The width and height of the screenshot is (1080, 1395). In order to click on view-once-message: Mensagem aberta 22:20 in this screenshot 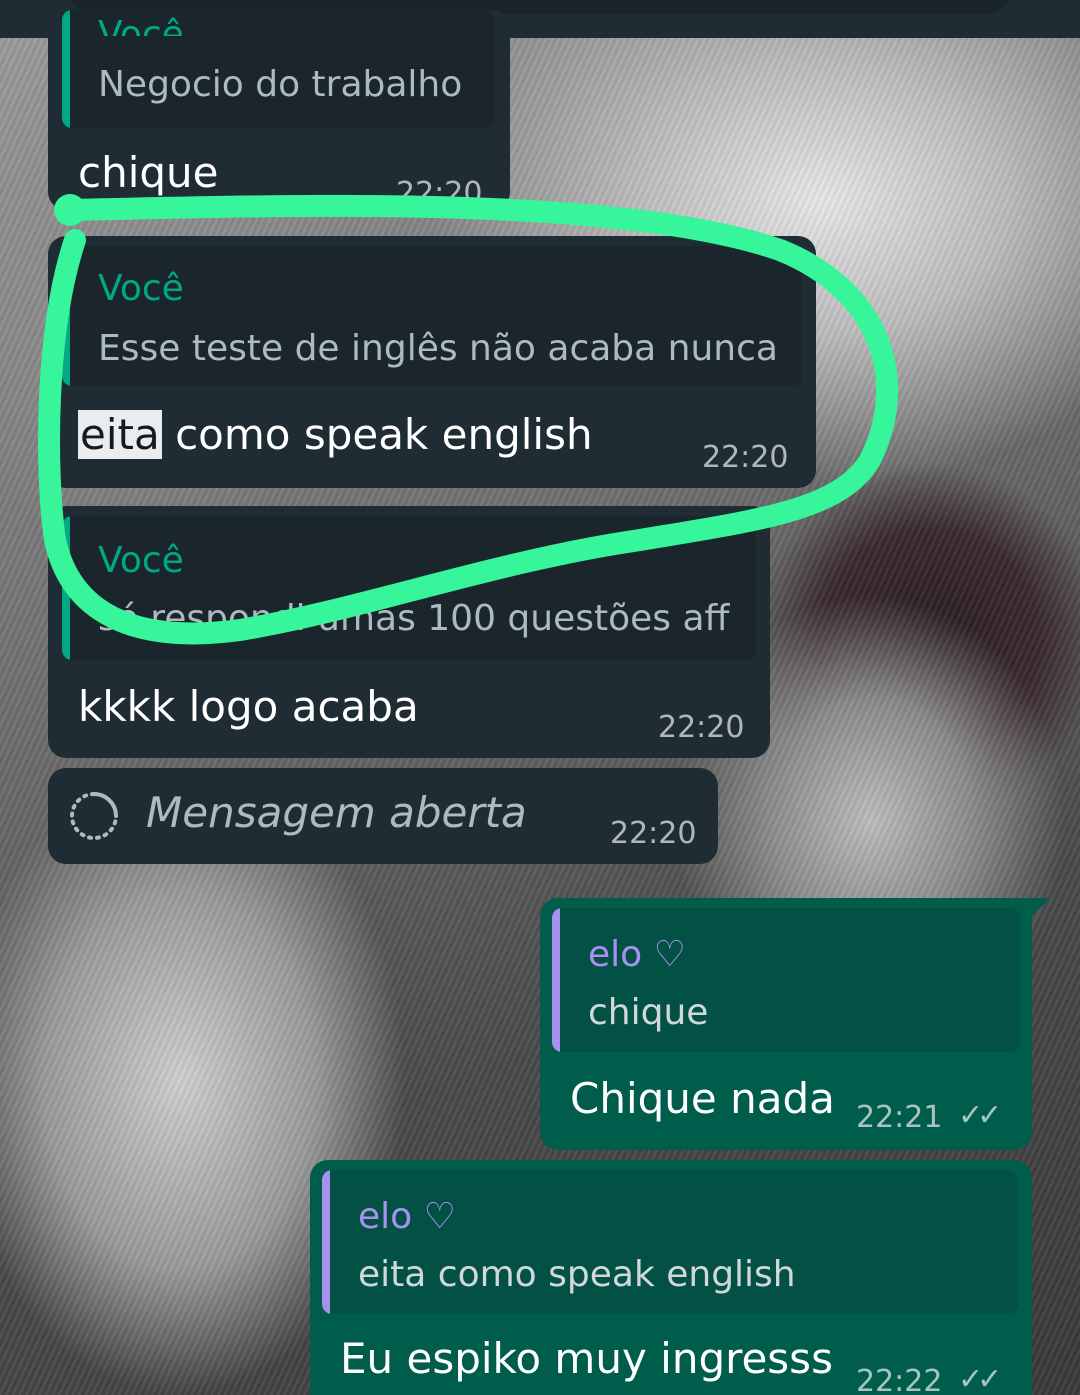, I will do `click(383, 816)`.